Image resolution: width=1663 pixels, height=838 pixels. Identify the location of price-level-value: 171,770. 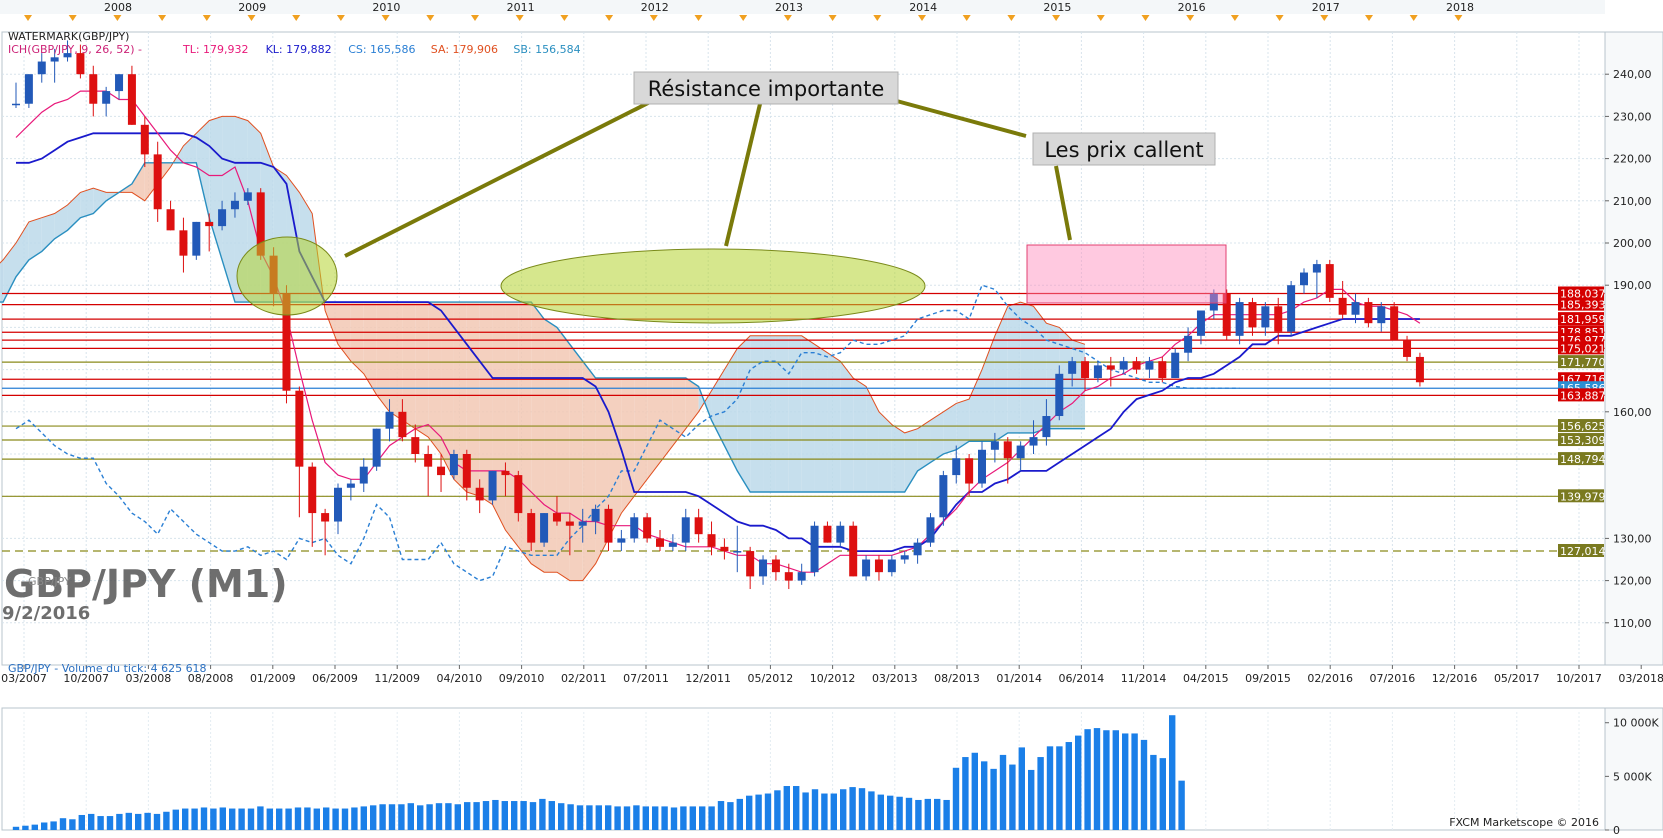
(1583, 362).